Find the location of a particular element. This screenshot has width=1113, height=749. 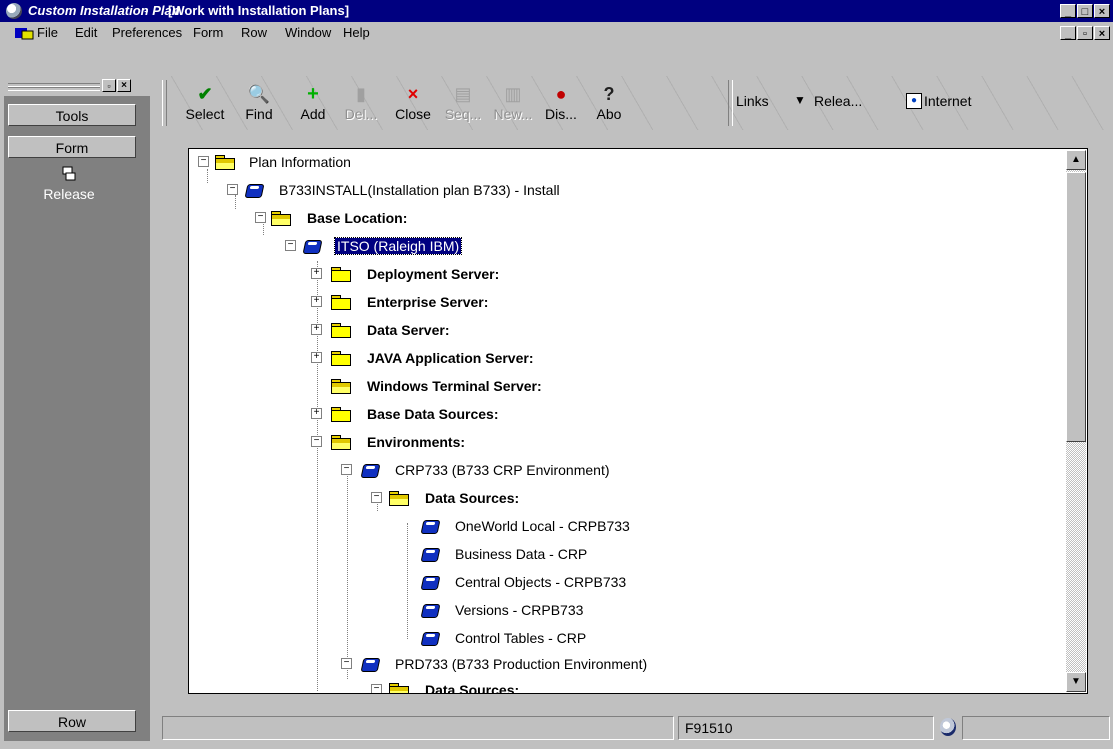

sequence-icon: ▤ is located at coordinates (463, 94).